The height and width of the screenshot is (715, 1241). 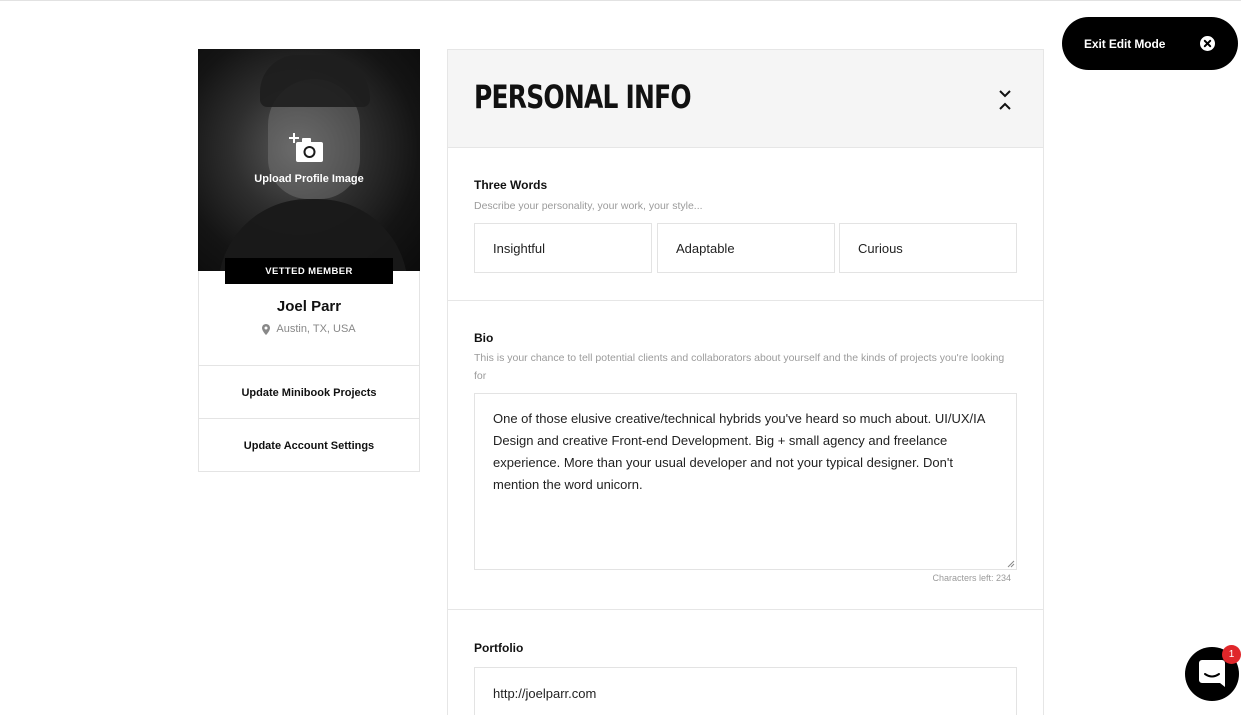 What do you see at coordinates (266, 329) in the screenshot?
I see `location-pin-icon` at bounding box center [266, 329].